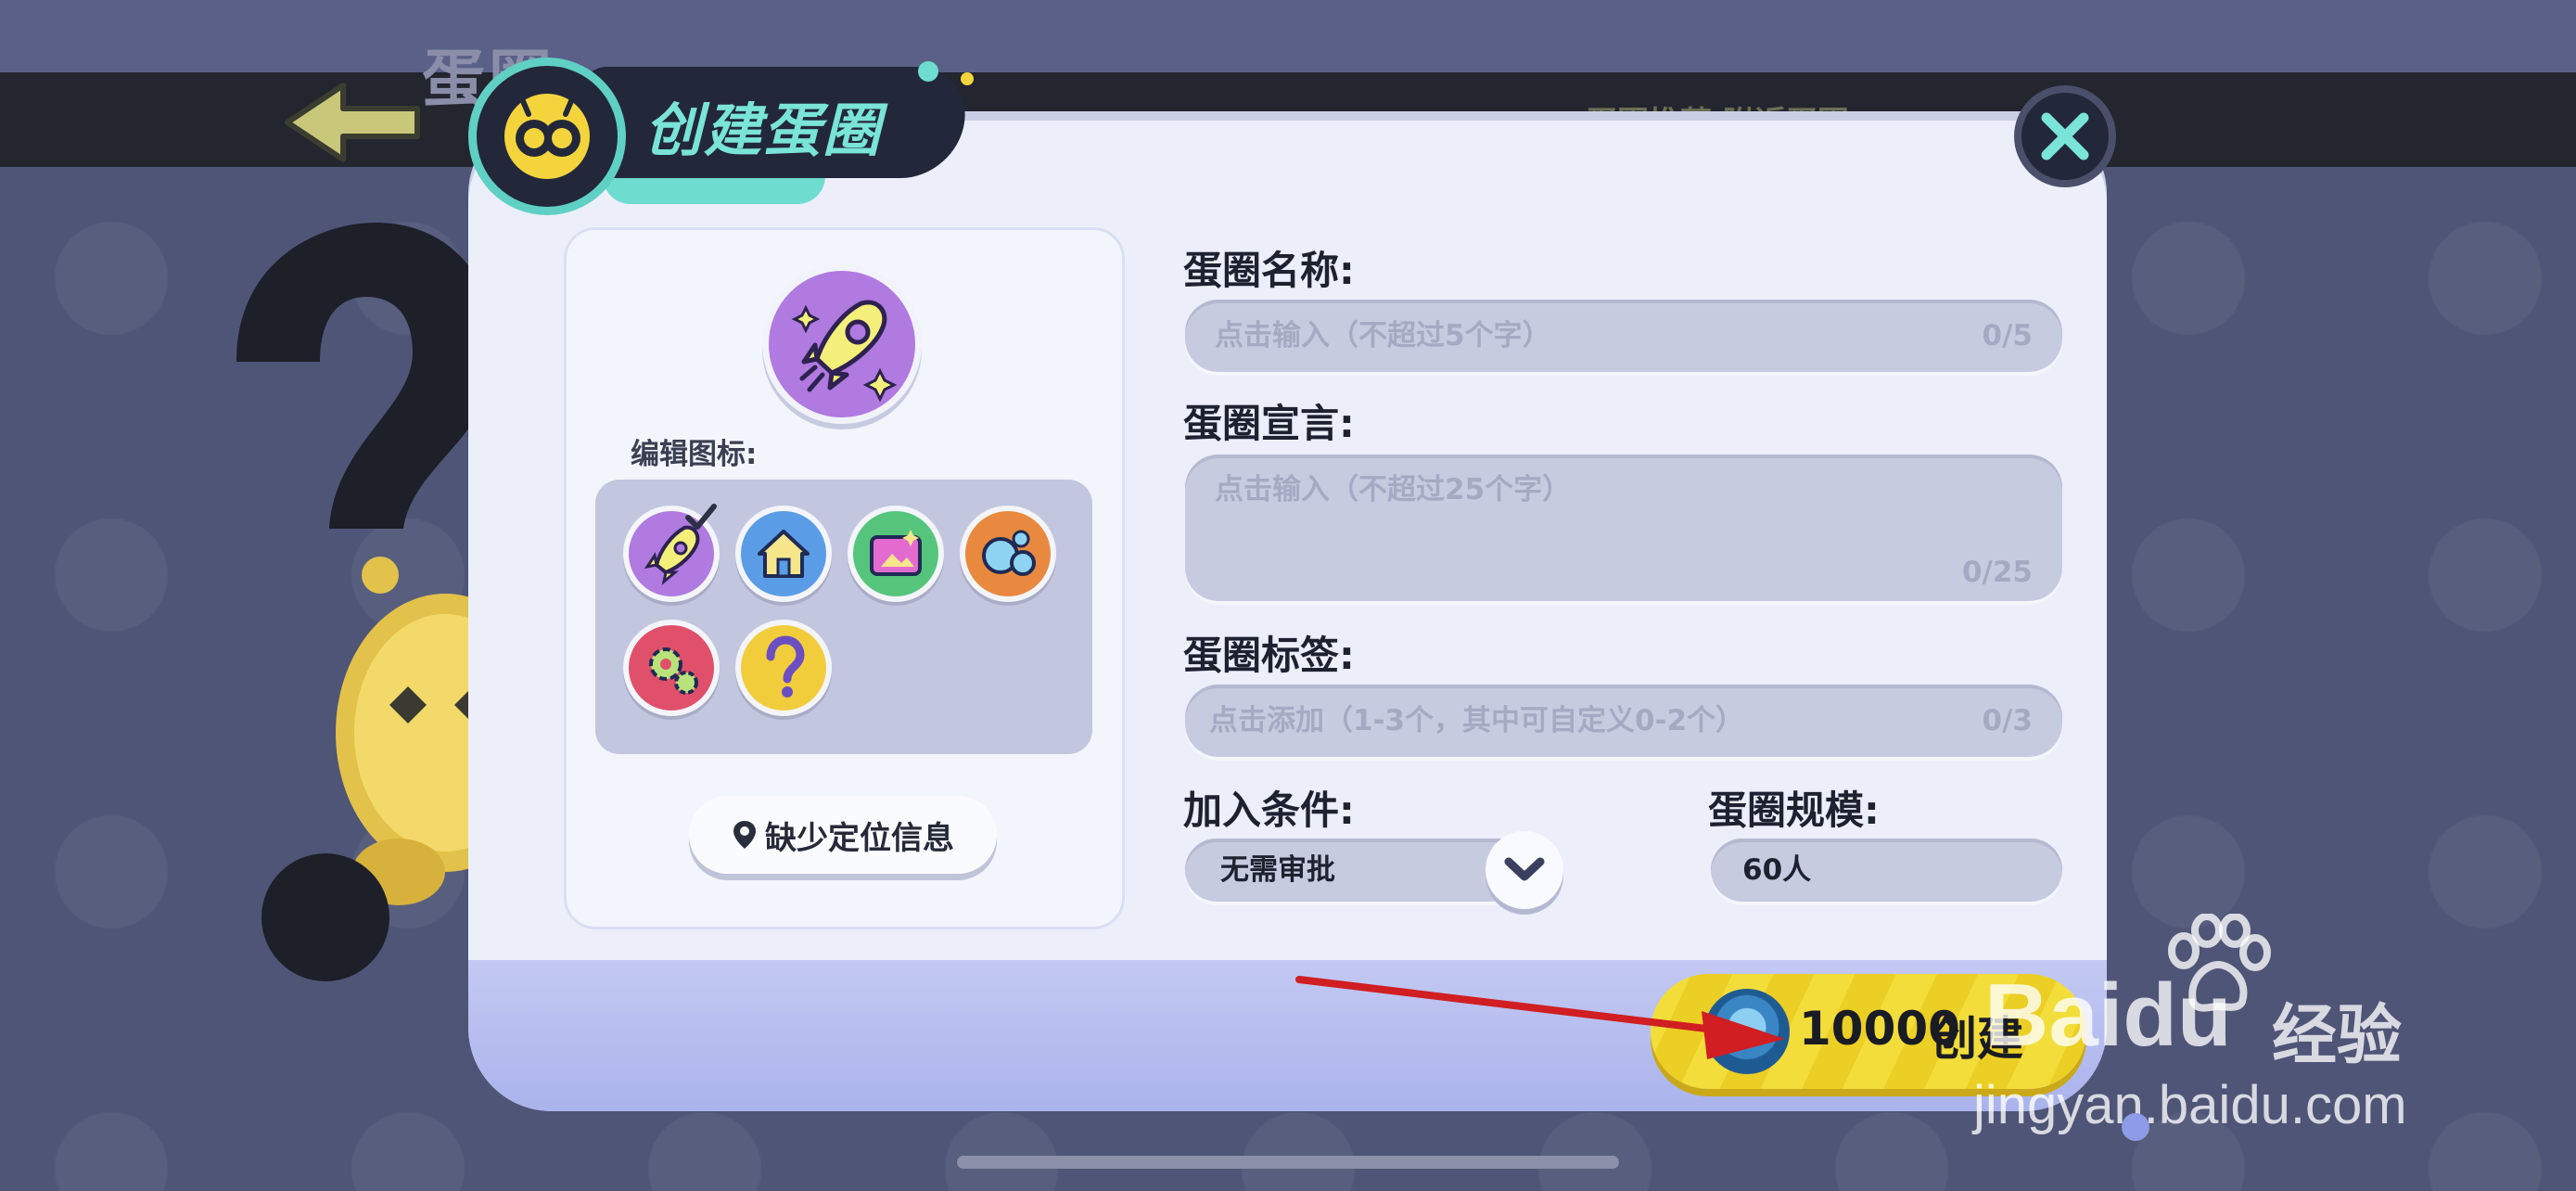 This screenshot has height=1191, width=2576. I want to click on circle-logo-icon, so click(547, 136).